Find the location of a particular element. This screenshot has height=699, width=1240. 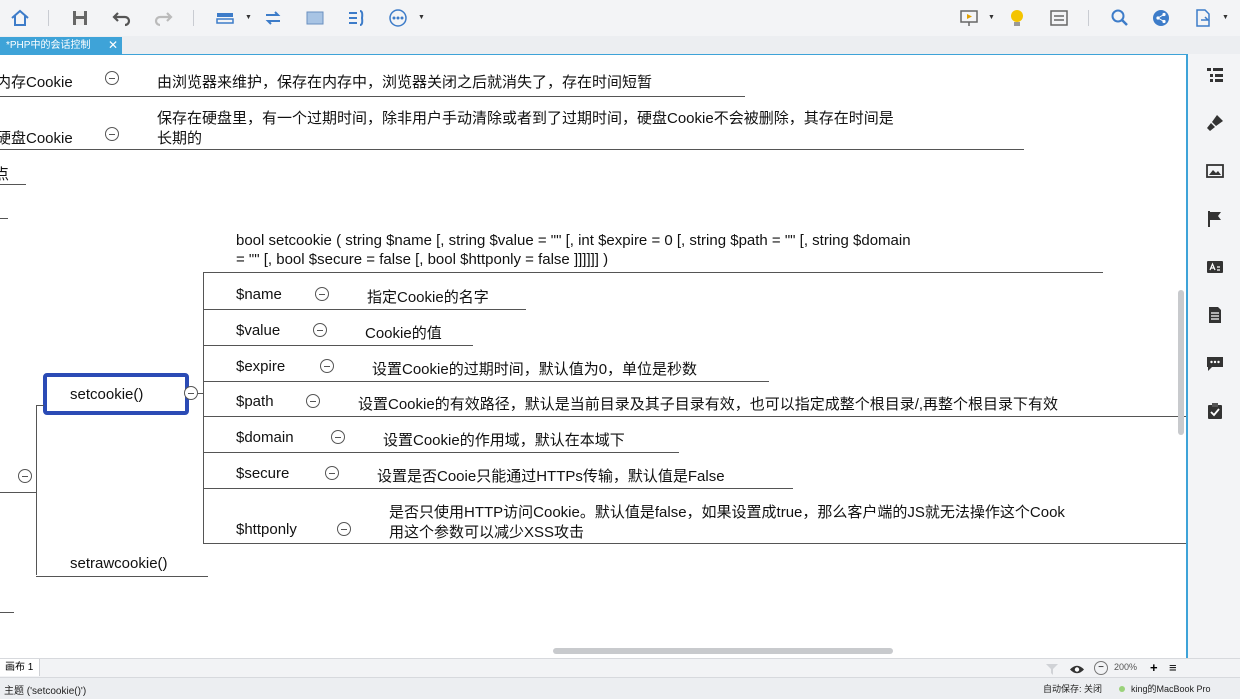

toolbar: ▼ ▼ ▼ ▼ is located at coordinates (620, 18).